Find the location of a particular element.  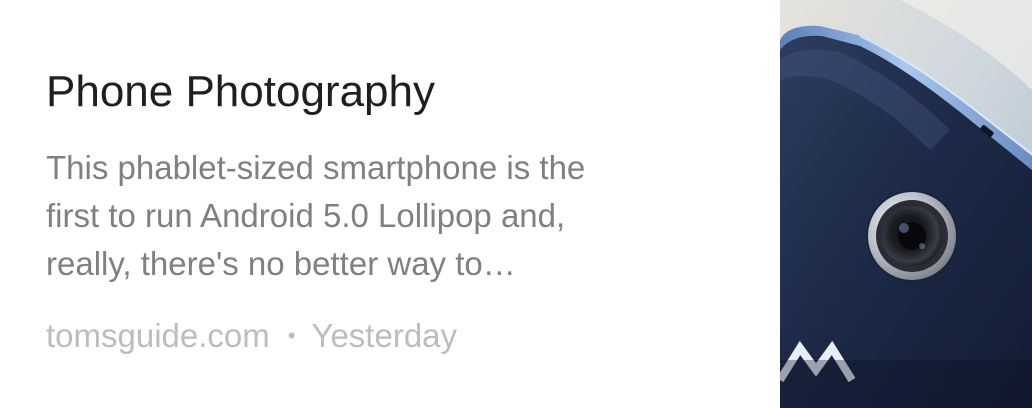

snippet-line: first to run Android 5.0 Lollipop and, is located at coordinates (306, 215).